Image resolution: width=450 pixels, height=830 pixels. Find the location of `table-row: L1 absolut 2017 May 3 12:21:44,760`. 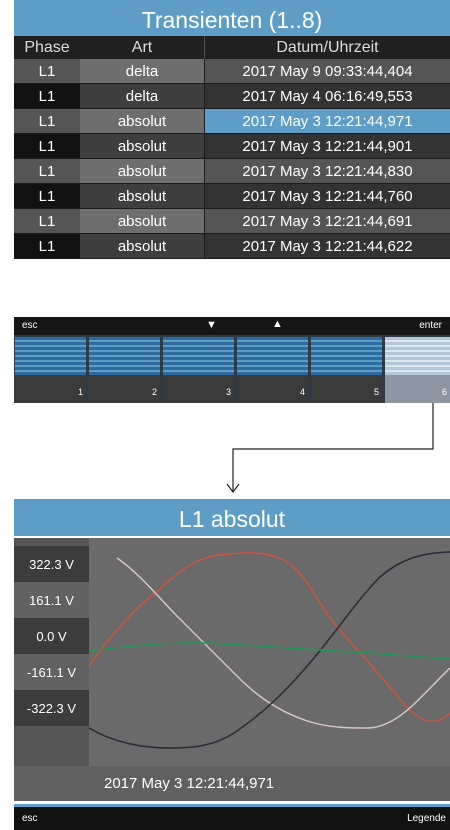

table-row: L1 absolut 2017 May 3 12:21:44,760 is located at coordinates (232, 196).